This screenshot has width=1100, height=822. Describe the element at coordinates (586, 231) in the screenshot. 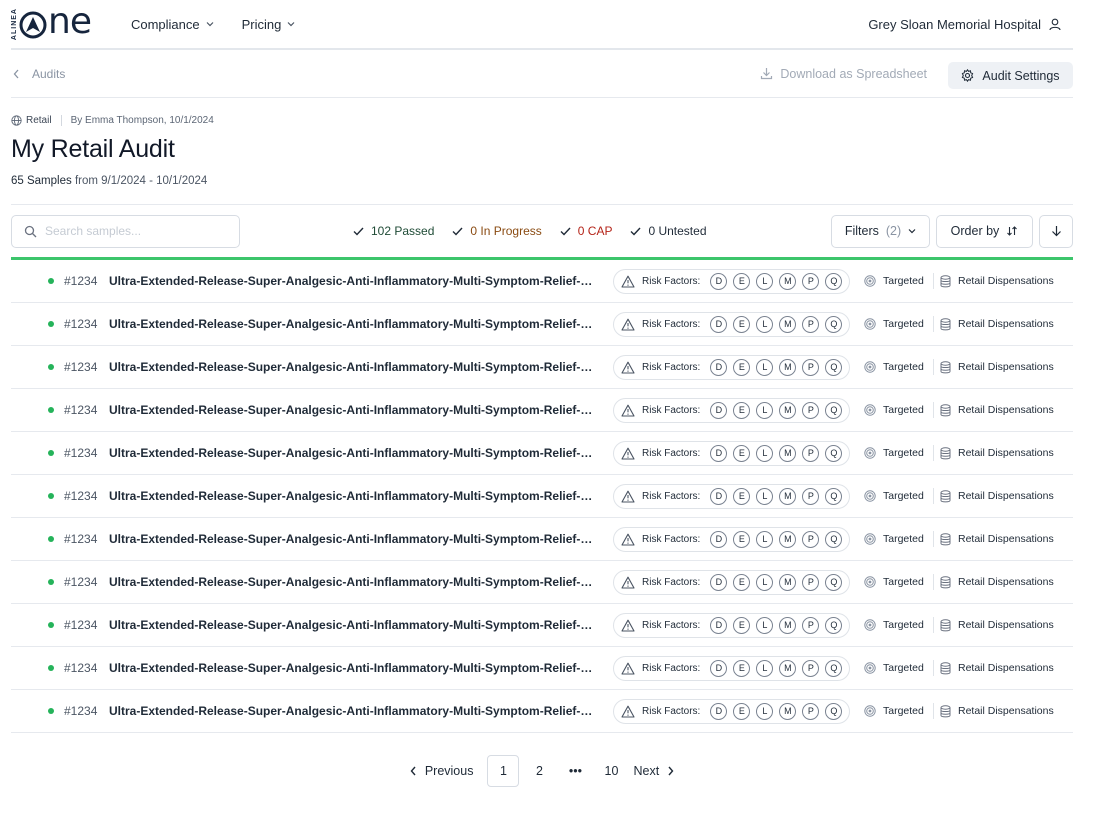

I see `status-cap: 0 CAP` at that location.